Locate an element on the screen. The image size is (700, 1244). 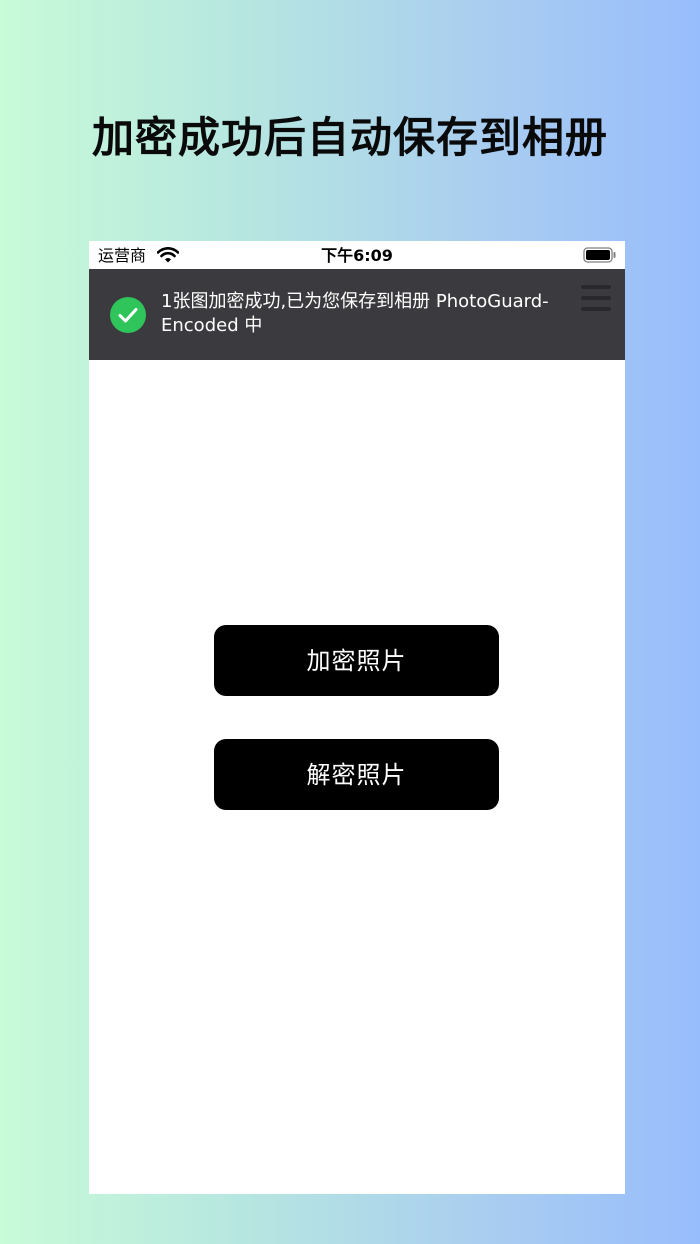
status-time: 下午6:09 is located at coordinates (357, 255).